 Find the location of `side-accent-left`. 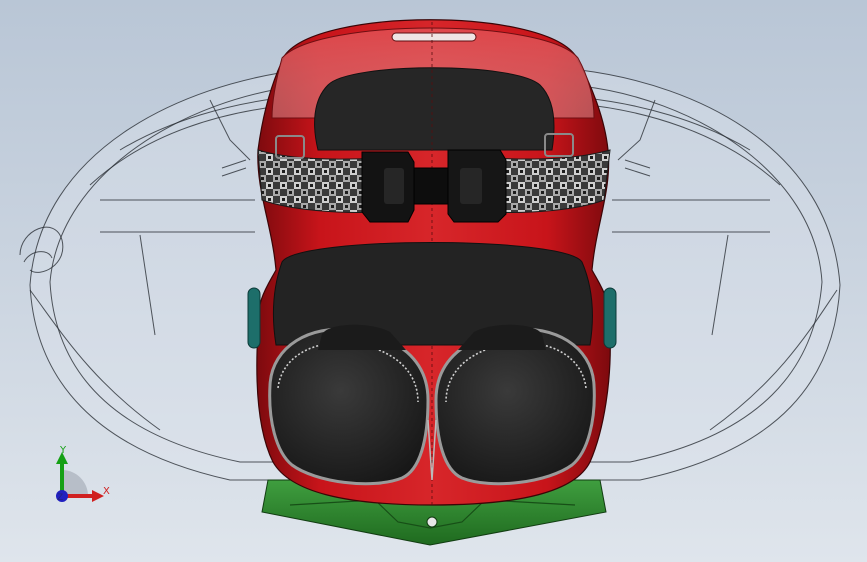

side-accent-left is located at coordinates (254, 318).